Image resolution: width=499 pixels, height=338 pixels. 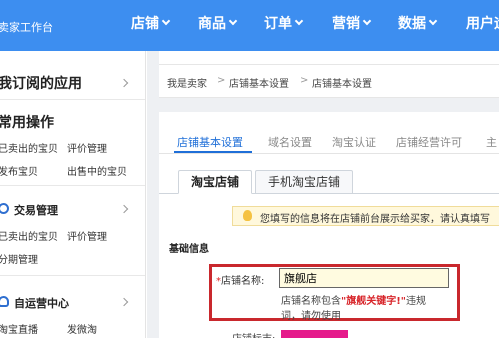 What do you see at coordinates (311, 301) in the screenshot?
I see `hint-prefix: 店铺名称包含` at bounding box center [311, 301].